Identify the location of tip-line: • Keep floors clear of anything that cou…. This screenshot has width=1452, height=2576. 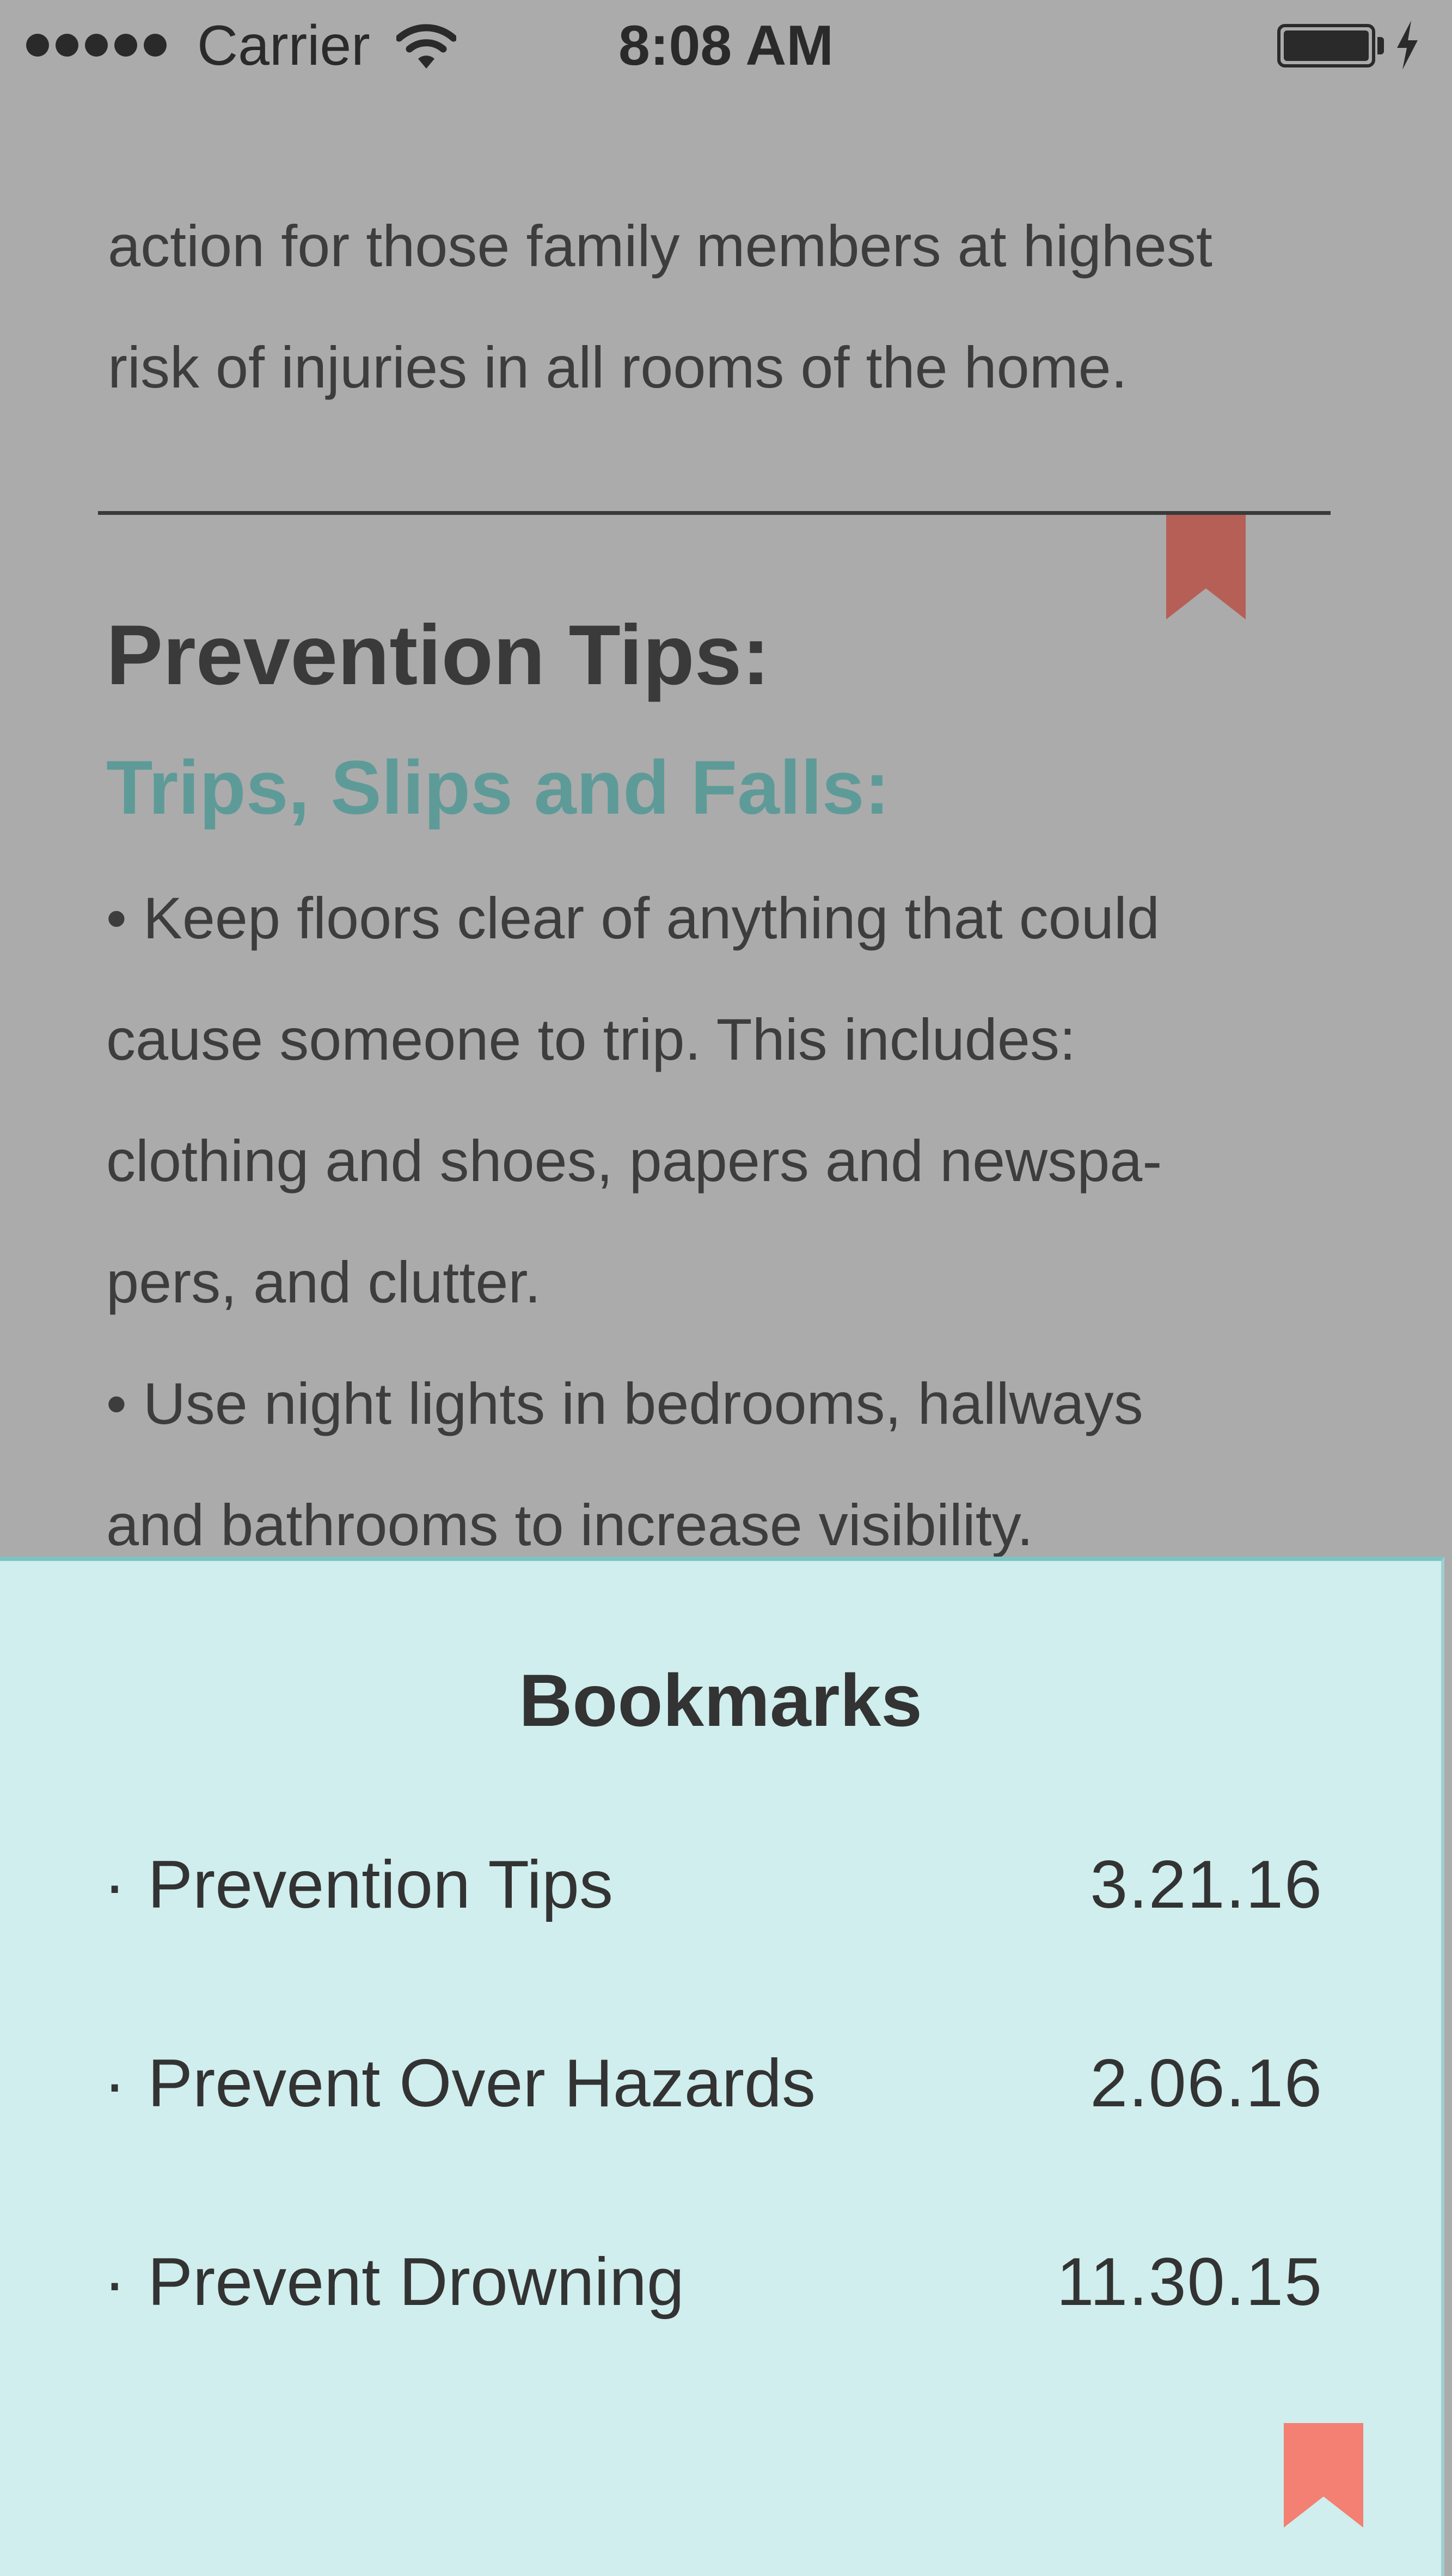
(633, 918).